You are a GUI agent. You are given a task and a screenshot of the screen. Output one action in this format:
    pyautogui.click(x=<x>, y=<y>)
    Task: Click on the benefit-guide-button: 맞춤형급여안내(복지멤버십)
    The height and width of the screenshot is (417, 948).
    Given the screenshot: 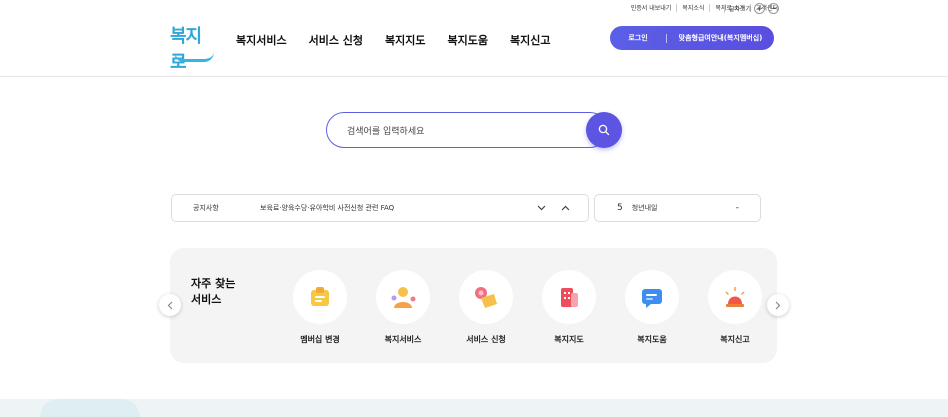 What is the action you would take?
    pyautogui.click(x=720, y=38)
    